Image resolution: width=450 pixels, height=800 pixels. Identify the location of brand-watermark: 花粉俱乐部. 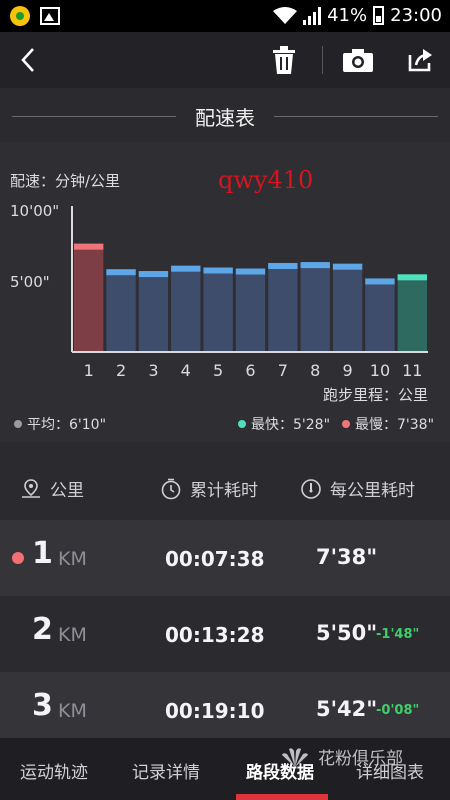
(341, 756).